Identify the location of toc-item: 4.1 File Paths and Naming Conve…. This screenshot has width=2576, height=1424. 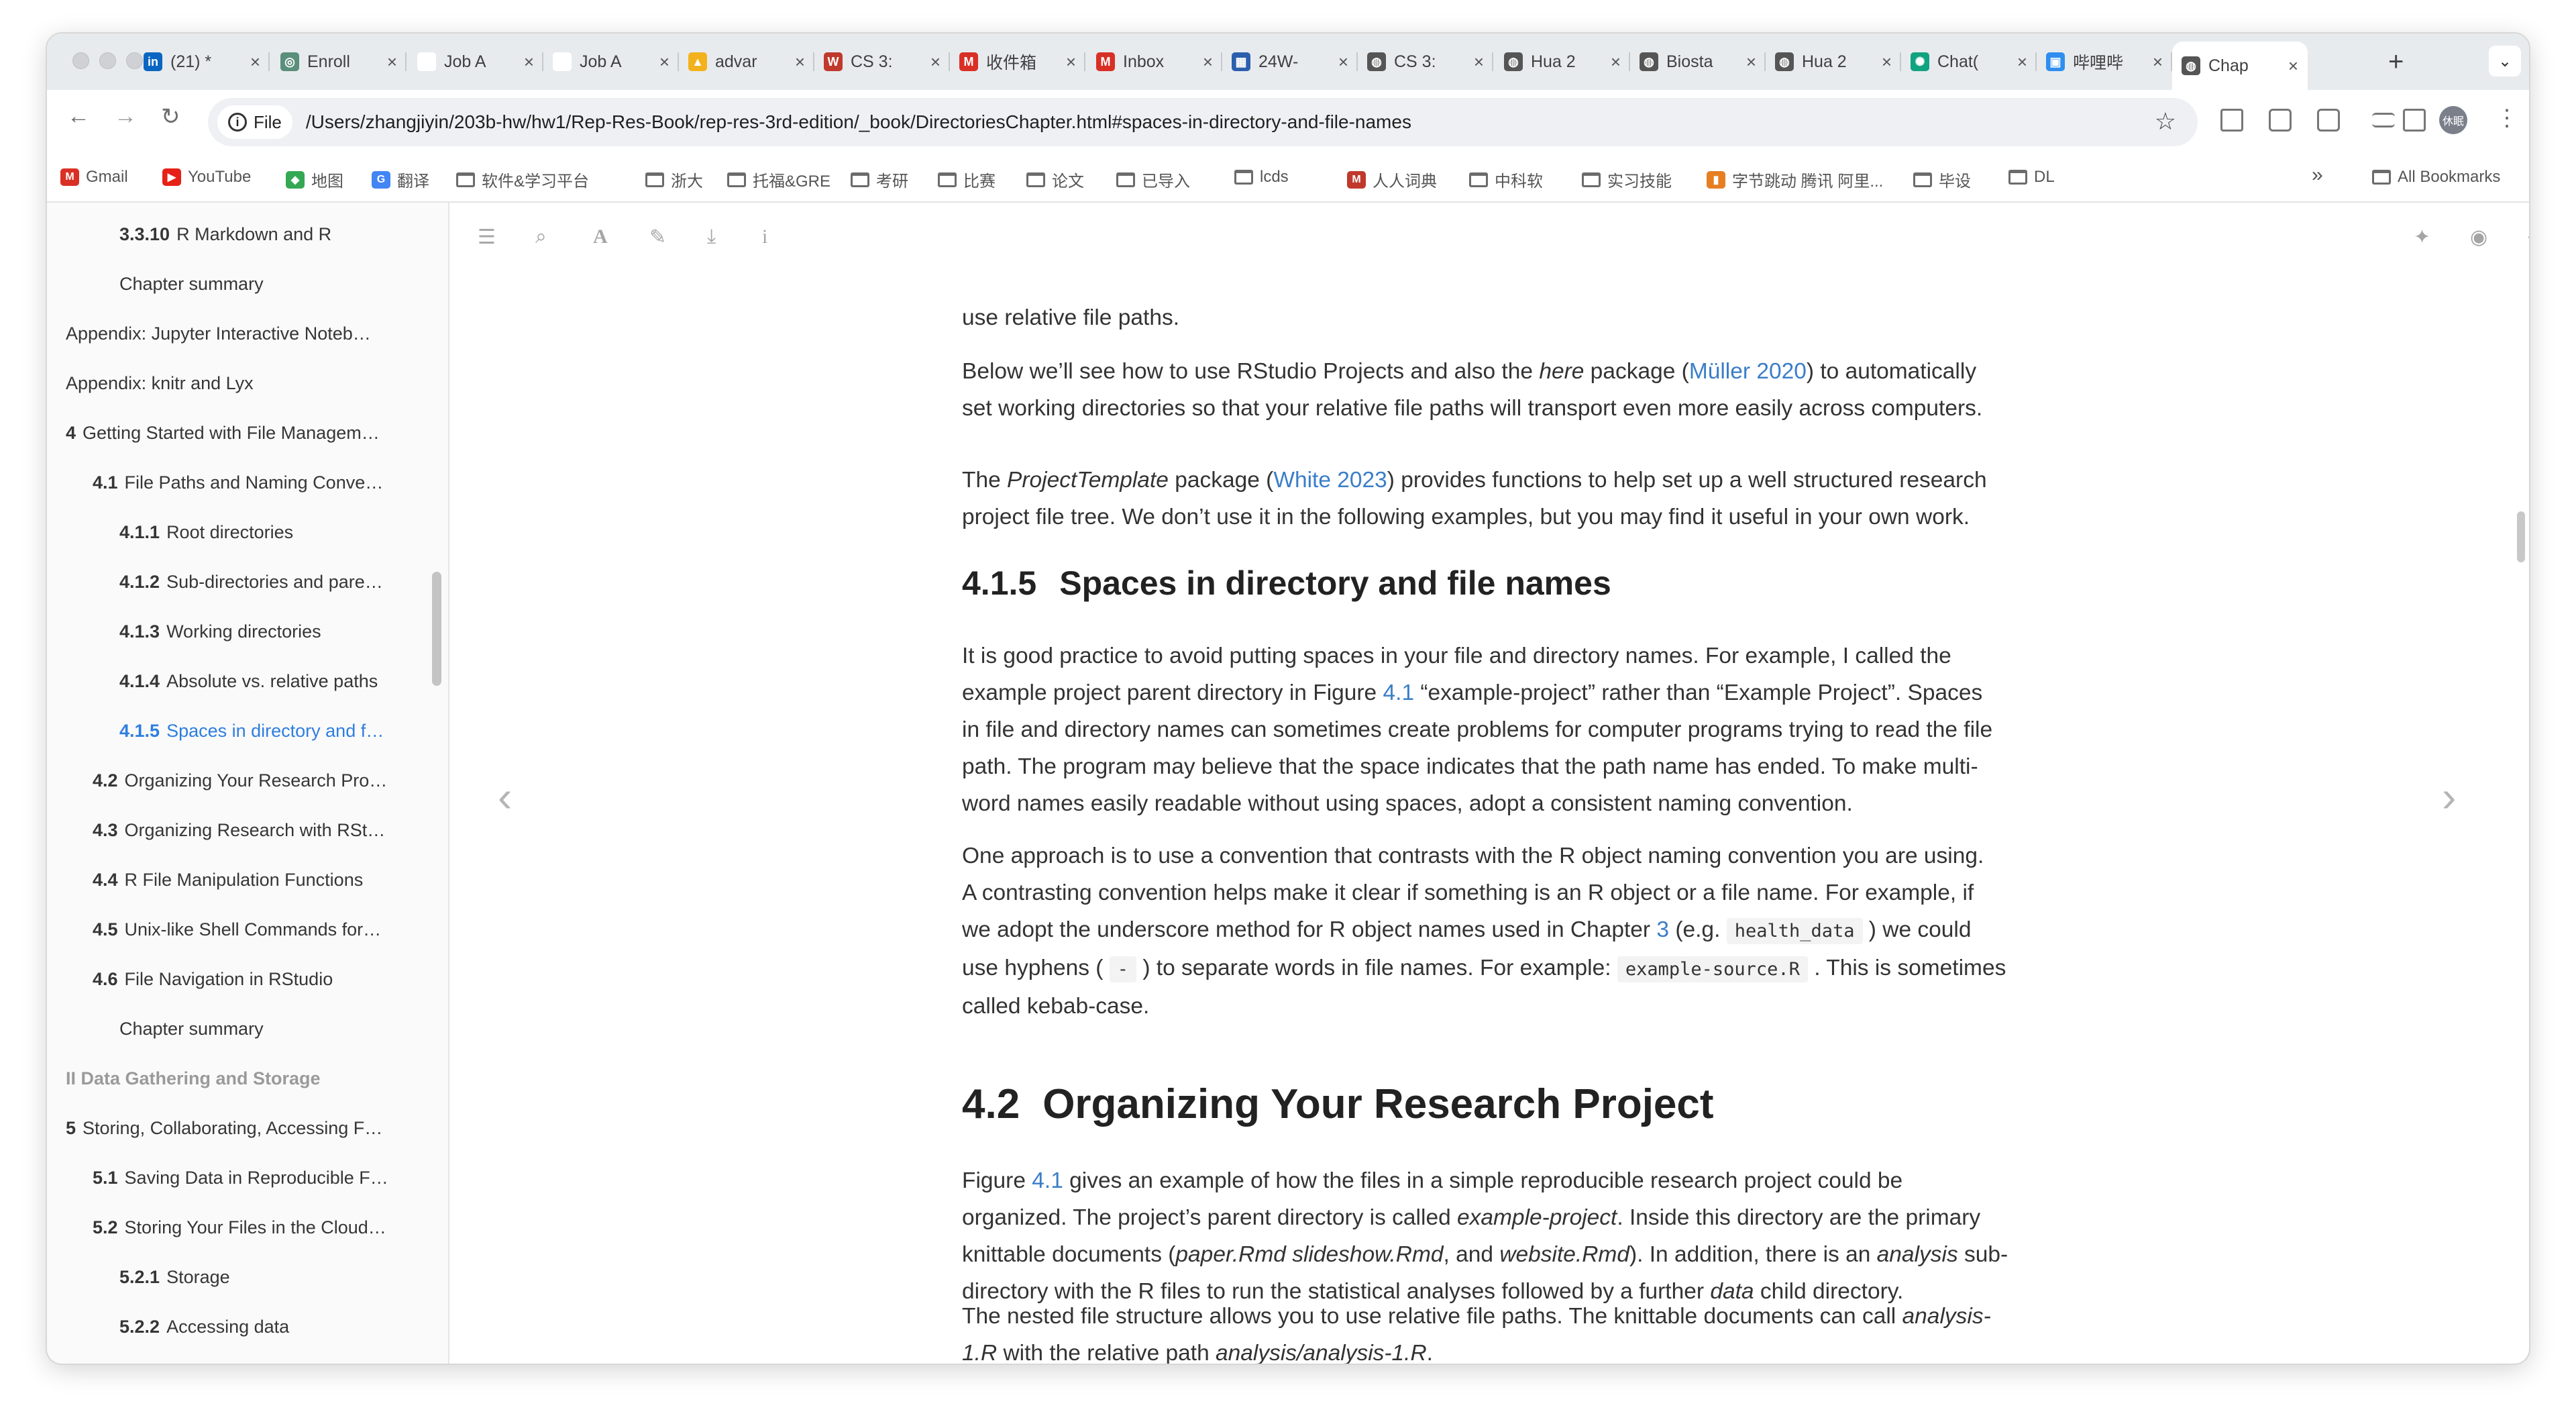
(270, 482).